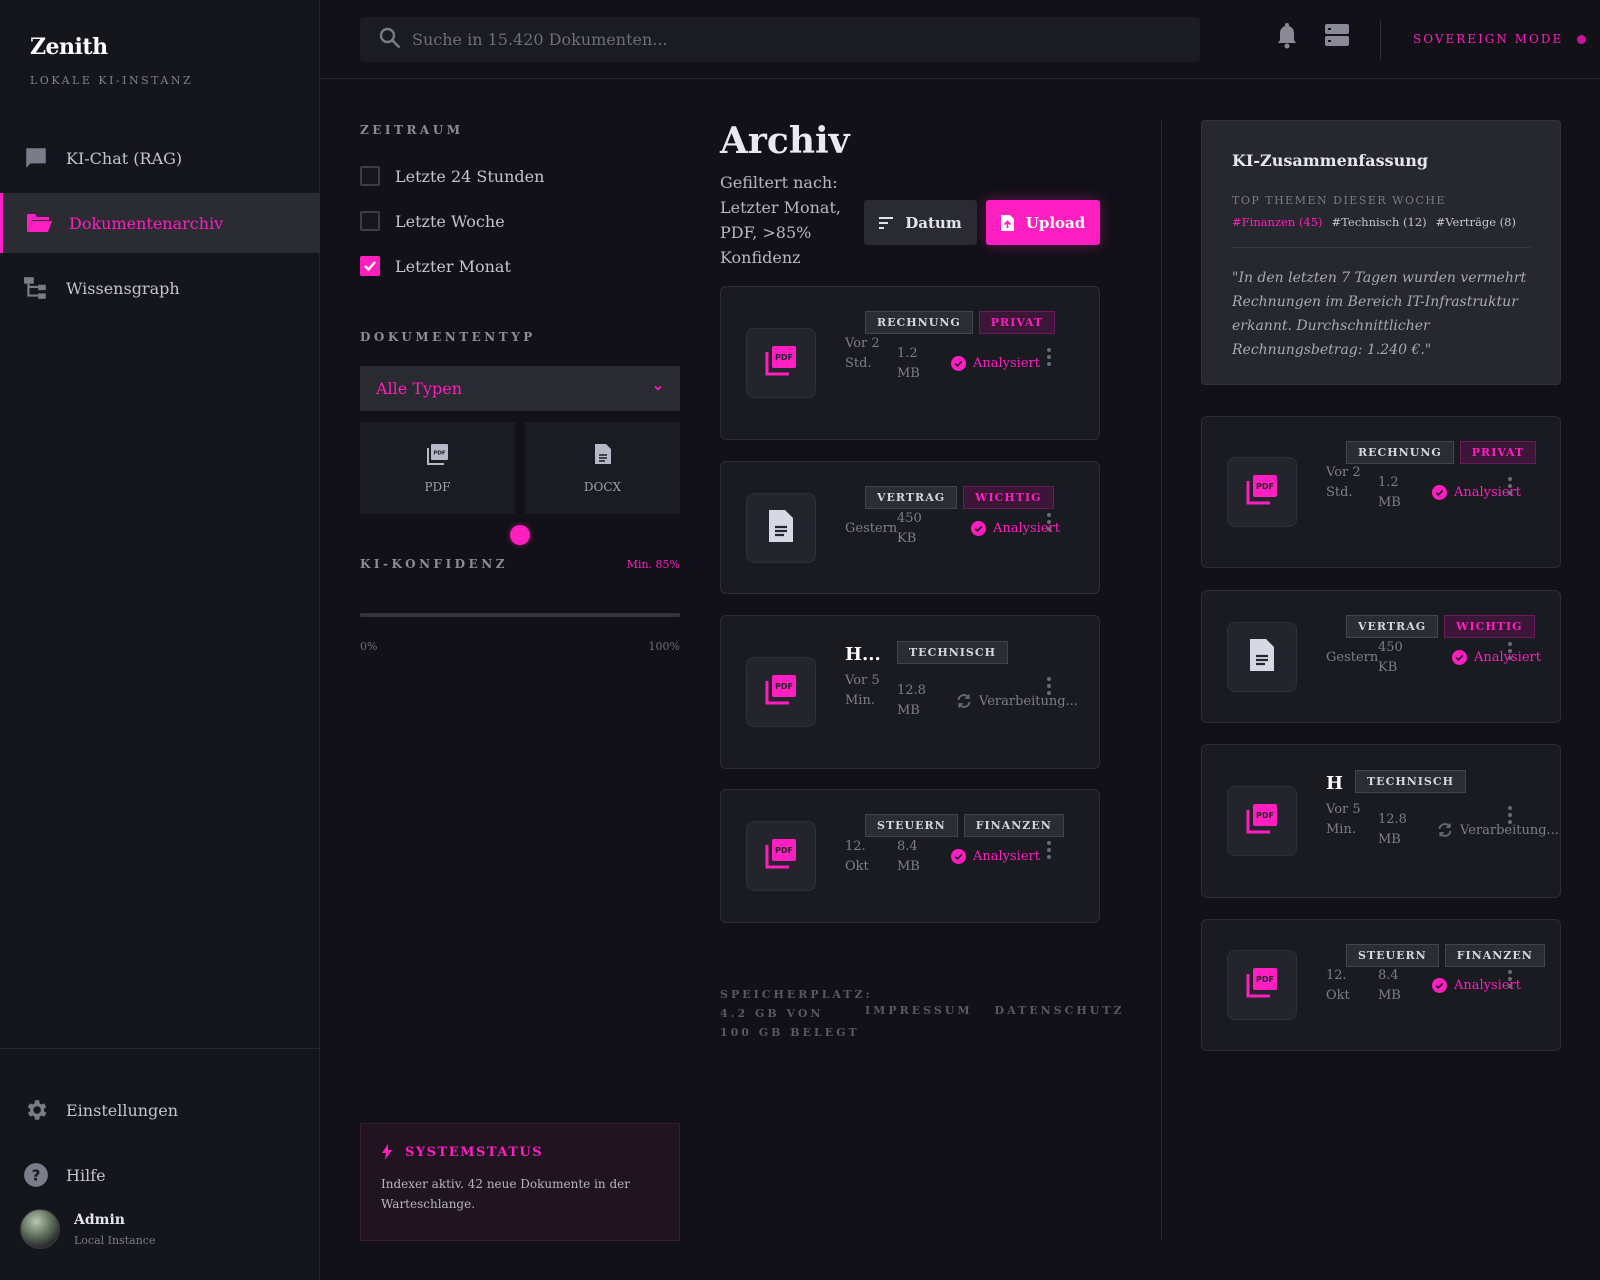  Describe the element at coordinates (664, 646) in the screenshot. I see `slider-max-label: 100%` at that location.